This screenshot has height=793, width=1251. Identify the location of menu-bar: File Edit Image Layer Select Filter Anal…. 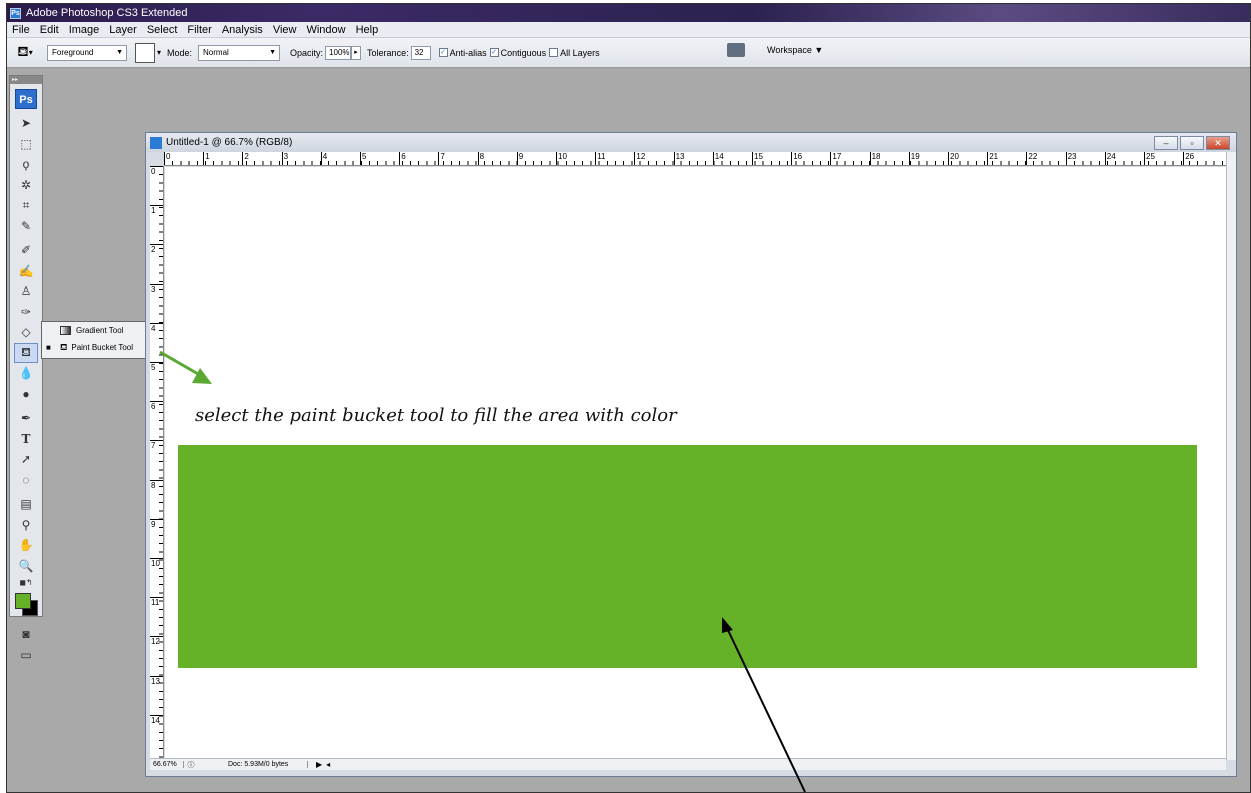
(628, 30).